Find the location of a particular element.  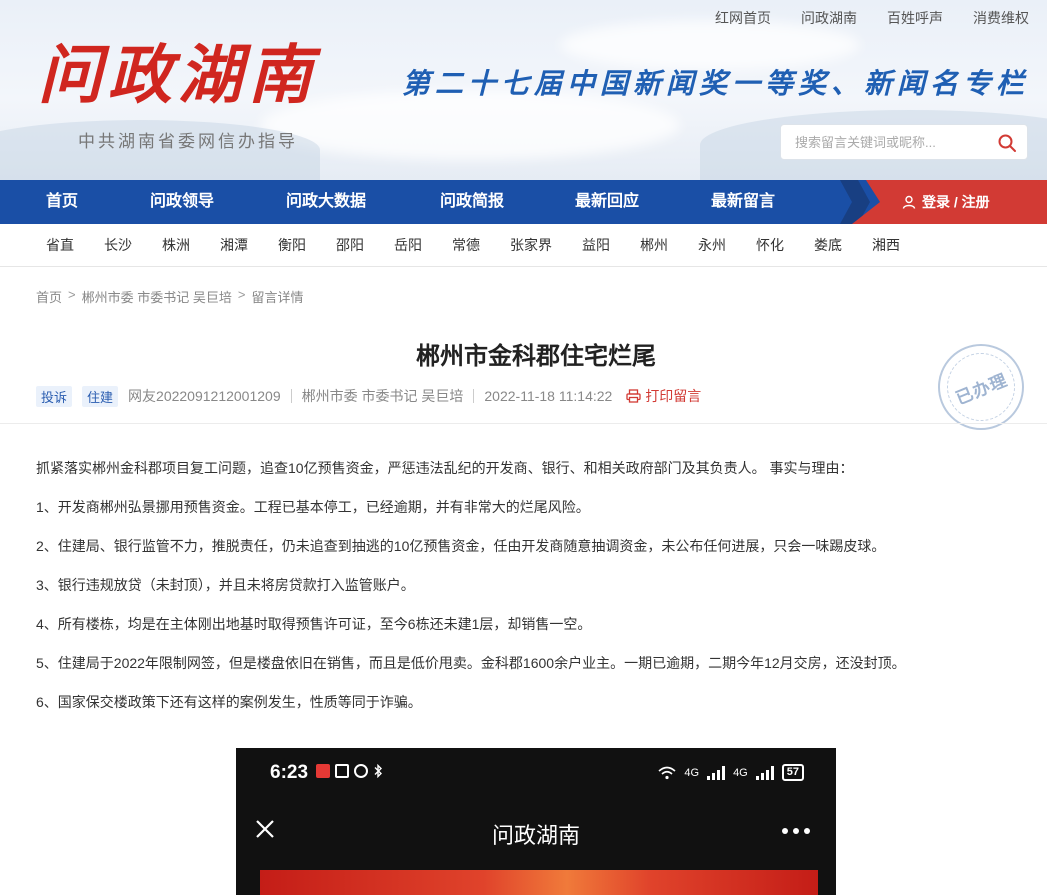

breadcrumb-home: 首页 is located at coordinates (49, 296).